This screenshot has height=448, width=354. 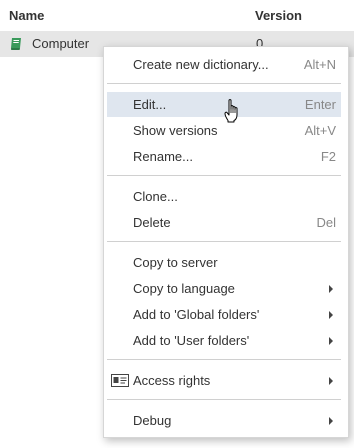 I want to click on column-header-version: Version, so click(x=278, y=15).